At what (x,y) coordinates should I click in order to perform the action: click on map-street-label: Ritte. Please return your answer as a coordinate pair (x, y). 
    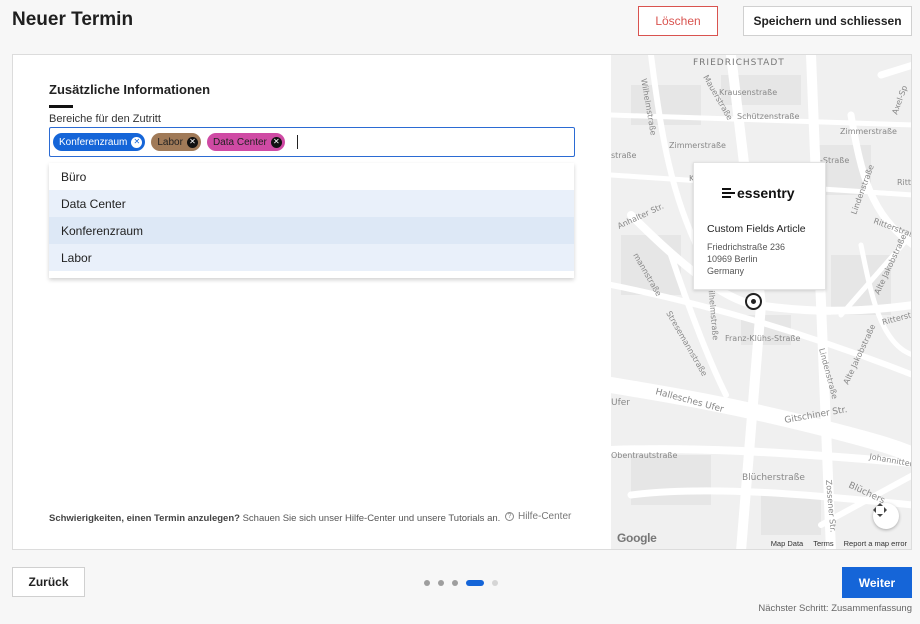
    Looking at the image, I should click on (904, 182).